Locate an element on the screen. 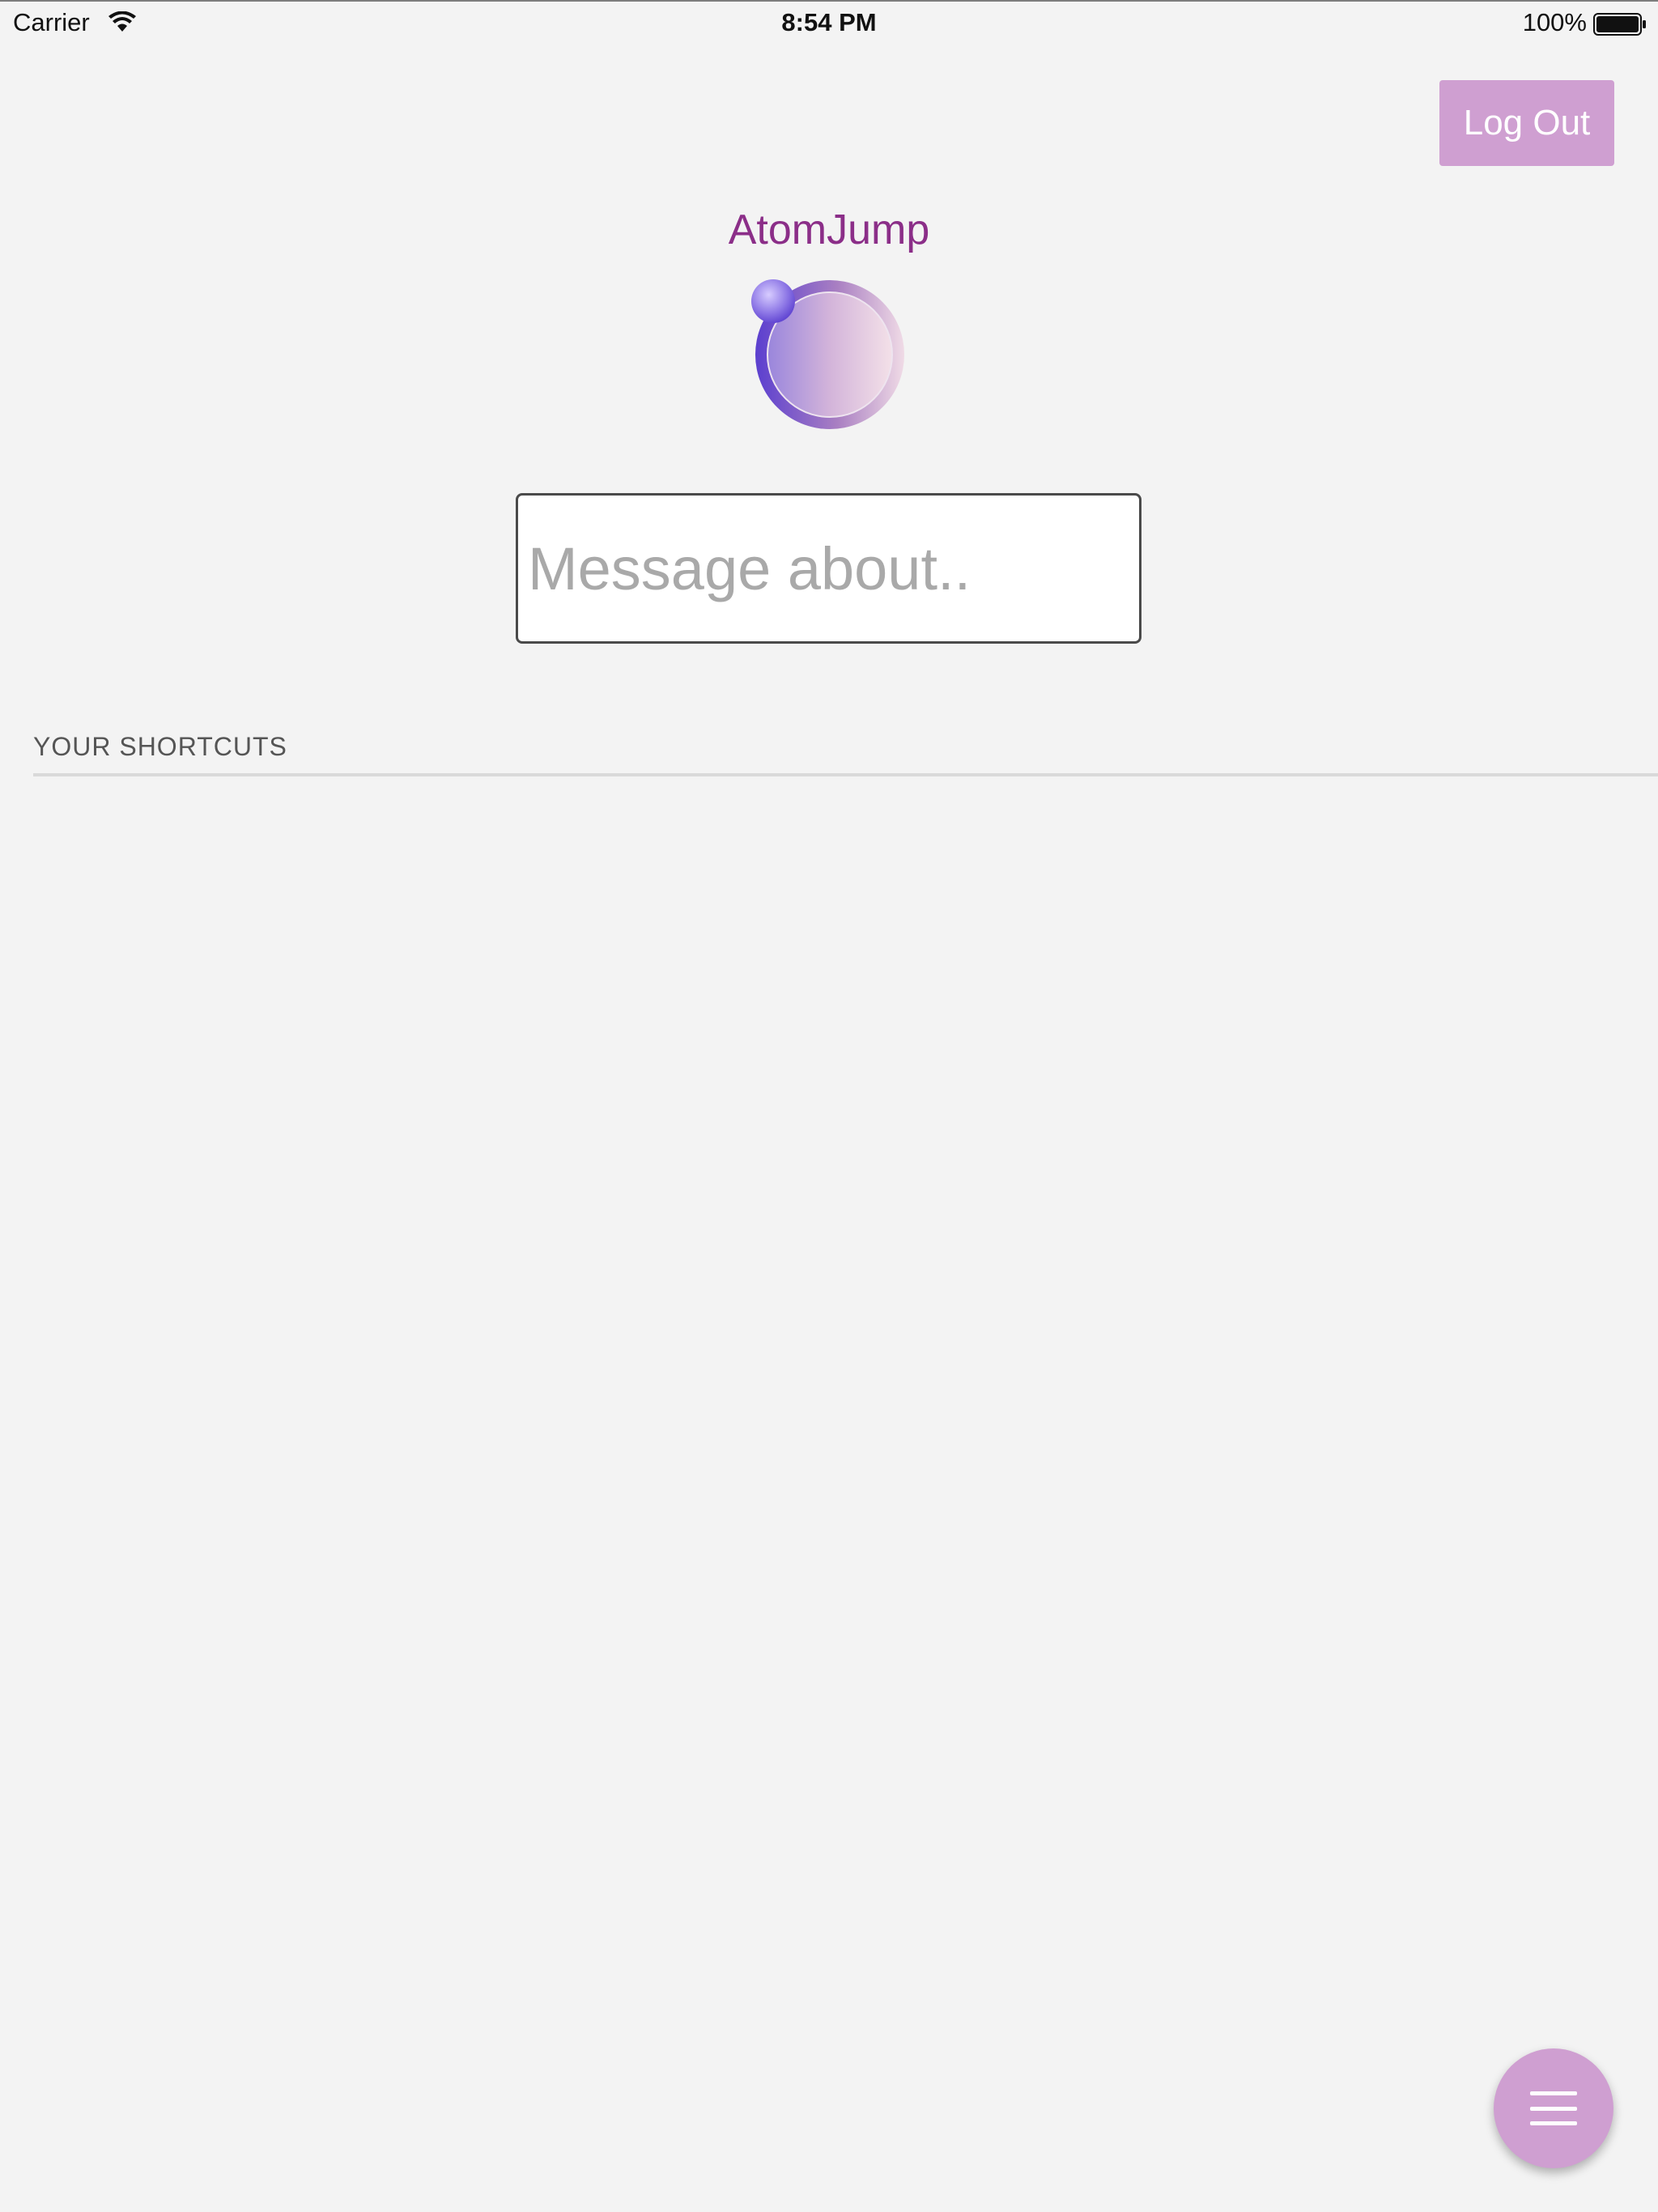 The image size is (1658, 2212). status-time: 8:54 PM is located at coordinates (829, 22).